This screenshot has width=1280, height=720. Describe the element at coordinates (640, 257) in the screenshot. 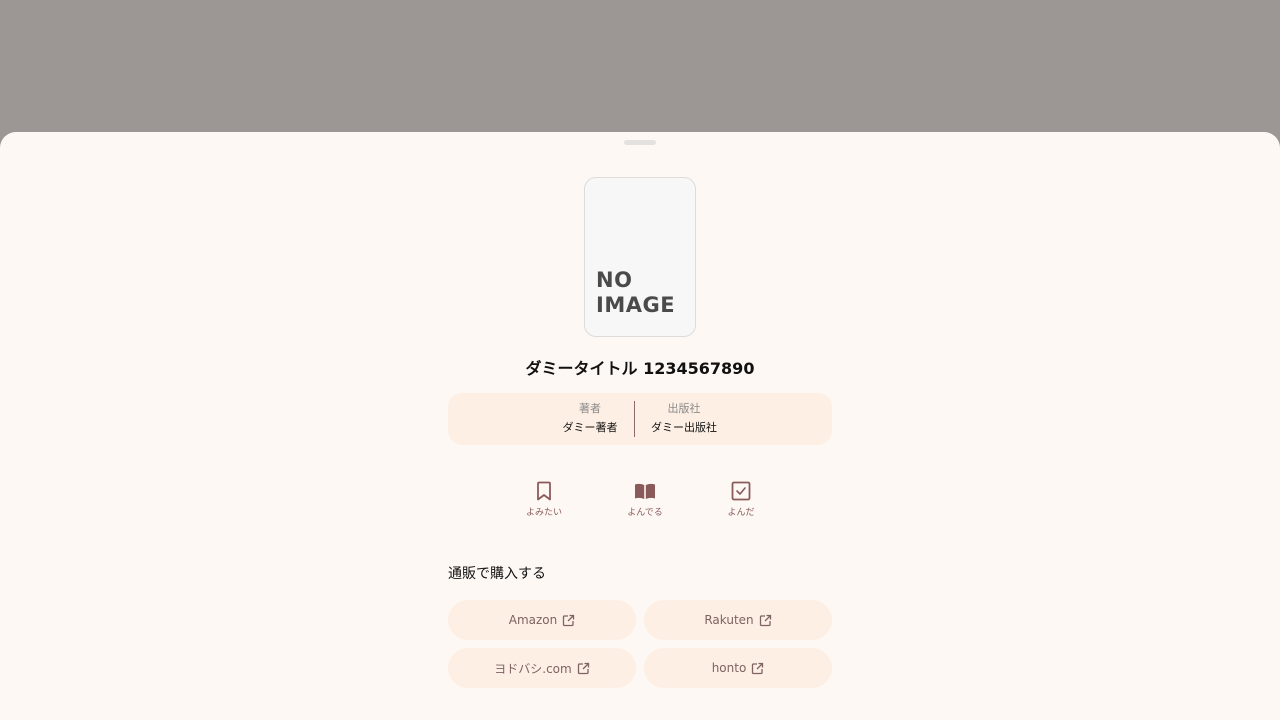

I see `book-cover-placeholder: NO IMAGE` at that location.